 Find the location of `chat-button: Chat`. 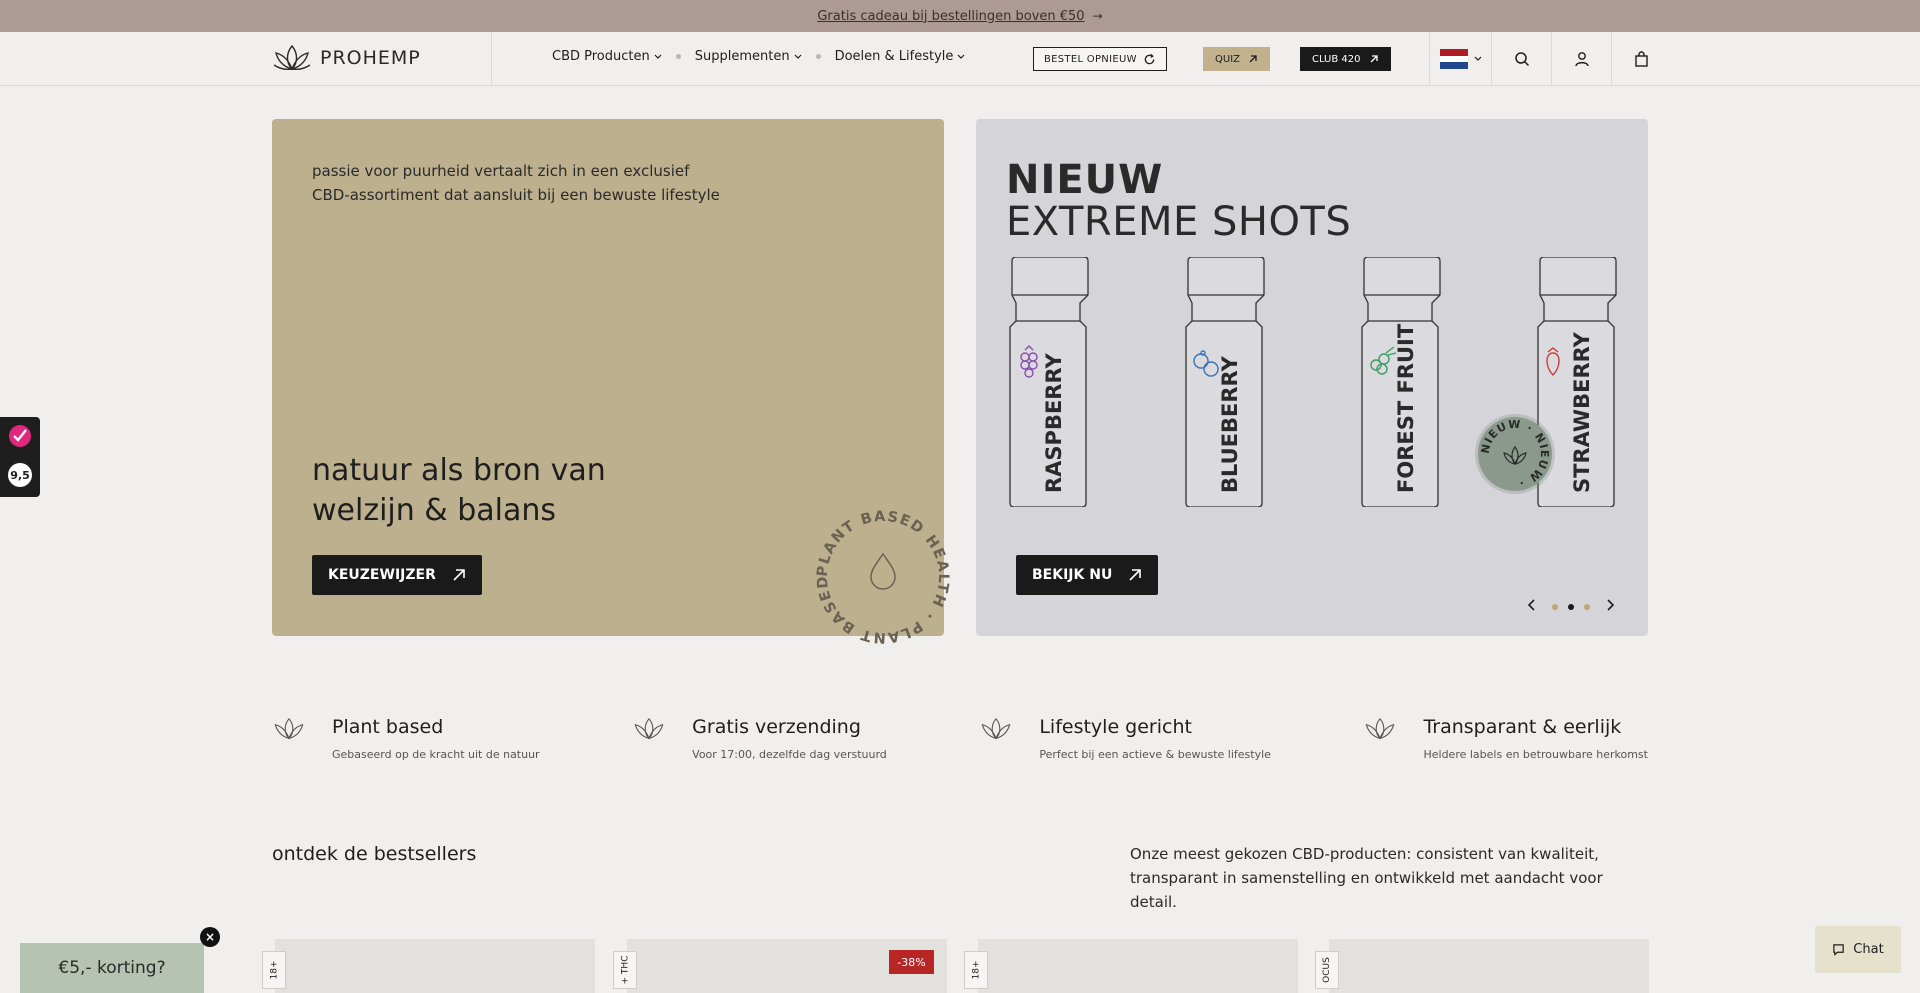

chat-button: Chat is located at coordinates (1858, 949).